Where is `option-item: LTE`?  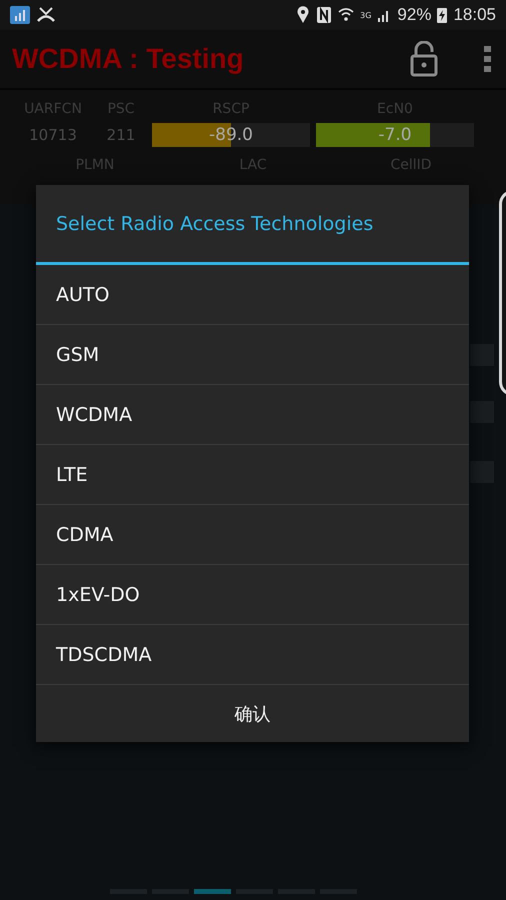
option-item: LTE is located at coordinates (252, 475).